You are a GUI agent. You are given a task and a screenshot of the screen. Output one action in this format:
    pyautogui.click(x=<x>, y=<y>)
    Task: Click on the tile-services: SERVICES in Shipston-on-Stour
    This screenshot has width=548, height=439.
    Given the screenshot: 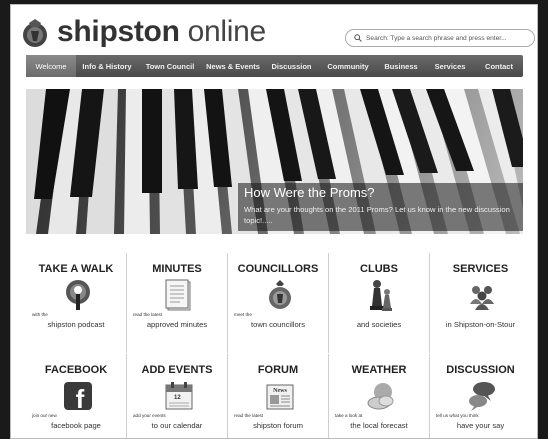 What is the action you would take?
    pyautogui.click(x=480, y=303)
    